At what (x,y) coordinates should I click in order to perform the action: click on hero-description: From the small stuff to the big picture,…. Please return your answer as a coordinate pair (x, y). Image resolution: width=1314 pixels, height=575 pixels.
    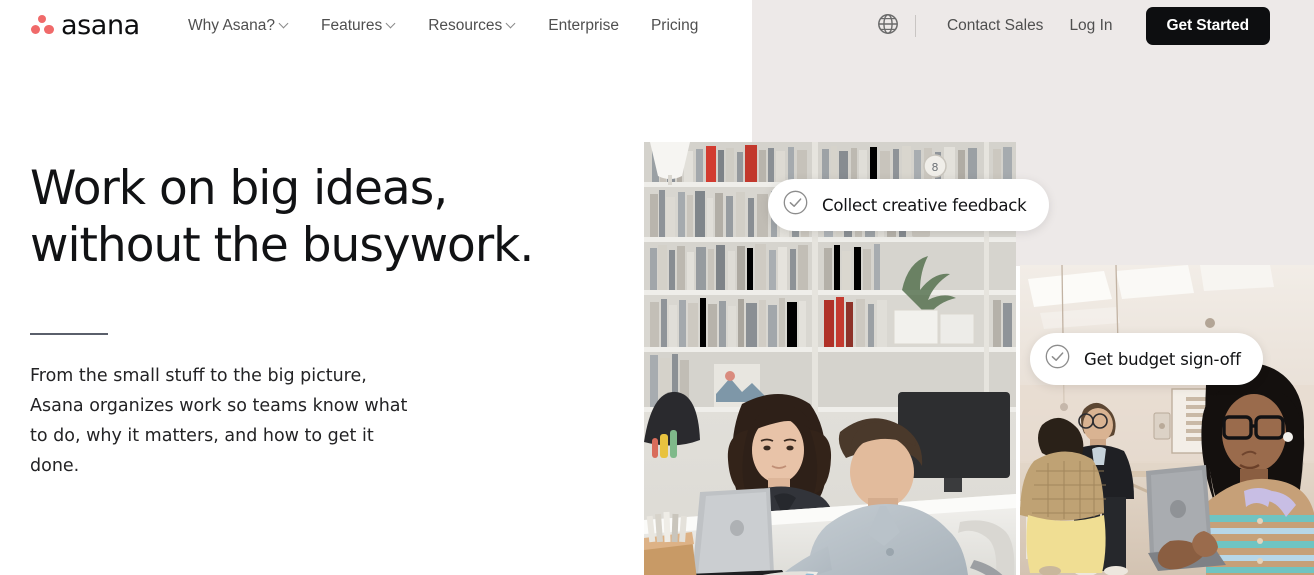
    Looking at the image, I should click on (219, 421).